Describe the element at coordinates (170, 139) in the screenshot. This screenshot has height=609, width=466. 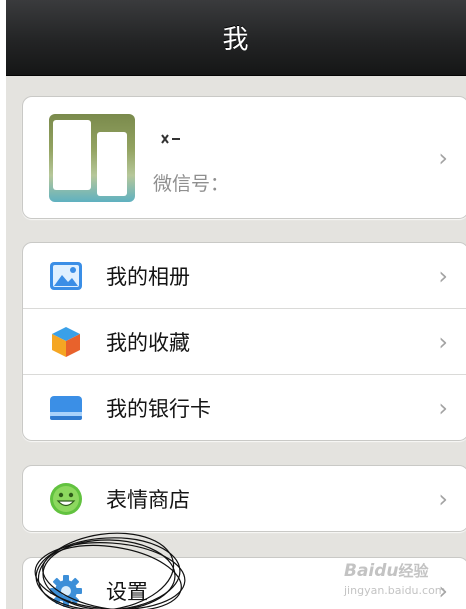
I see `nickname-redacted` at that location.